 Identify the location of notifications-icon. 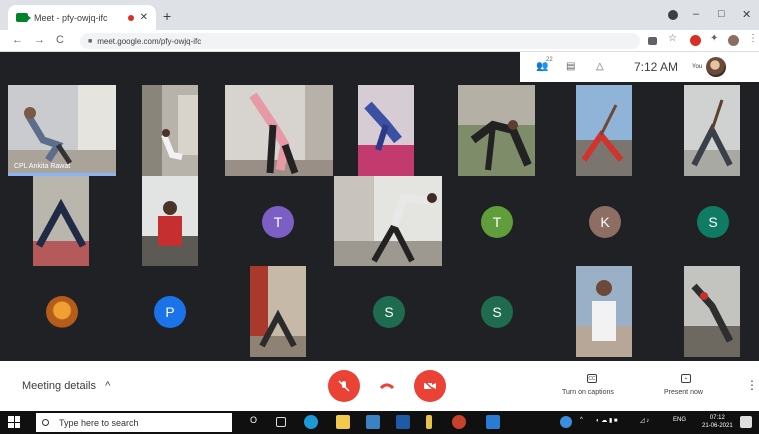
(746, 422).